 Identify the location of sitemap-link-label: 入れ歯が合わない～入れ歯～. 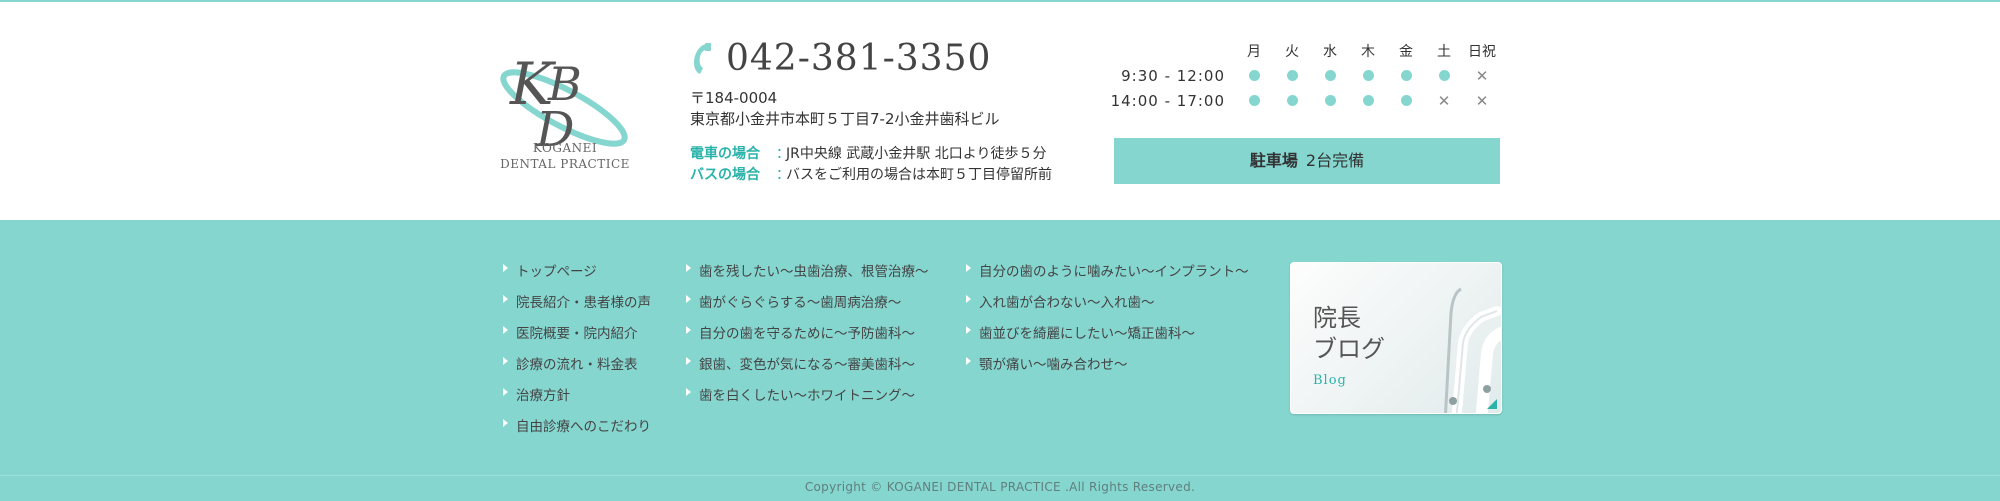
(1067, 303).